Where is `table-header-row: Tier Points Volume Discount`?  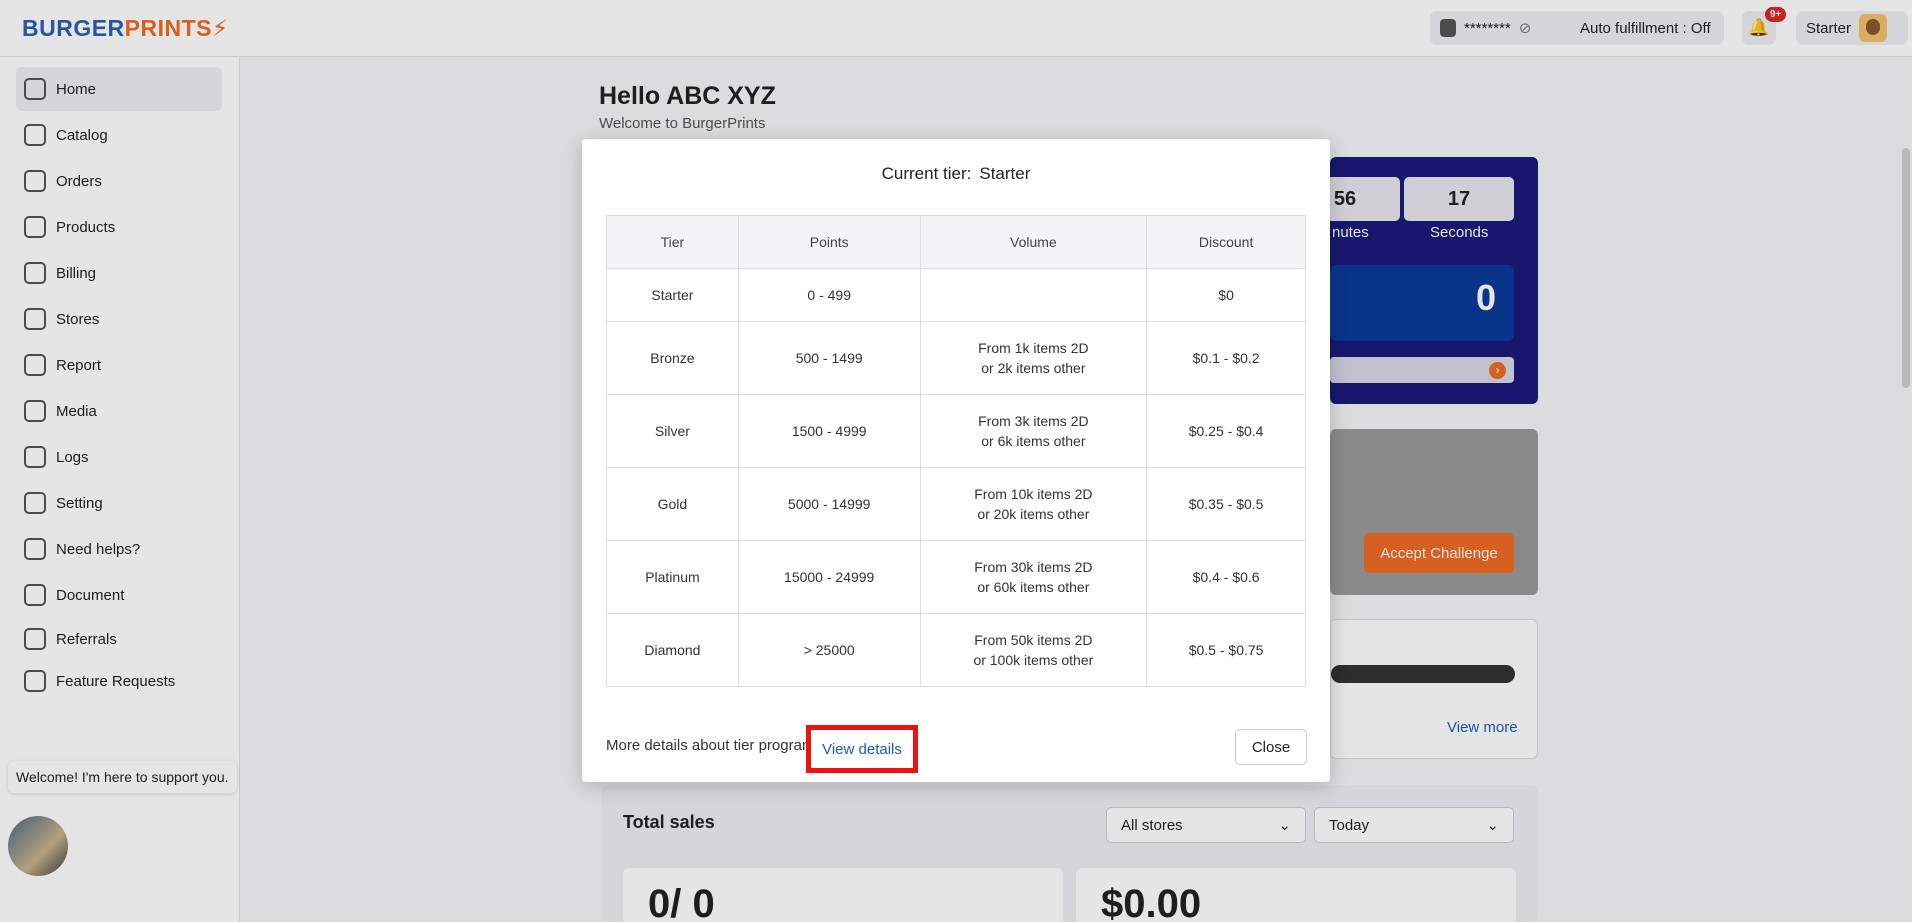 table-header-row: Tier Points Volume Discount is located at coordinates (956, 242).